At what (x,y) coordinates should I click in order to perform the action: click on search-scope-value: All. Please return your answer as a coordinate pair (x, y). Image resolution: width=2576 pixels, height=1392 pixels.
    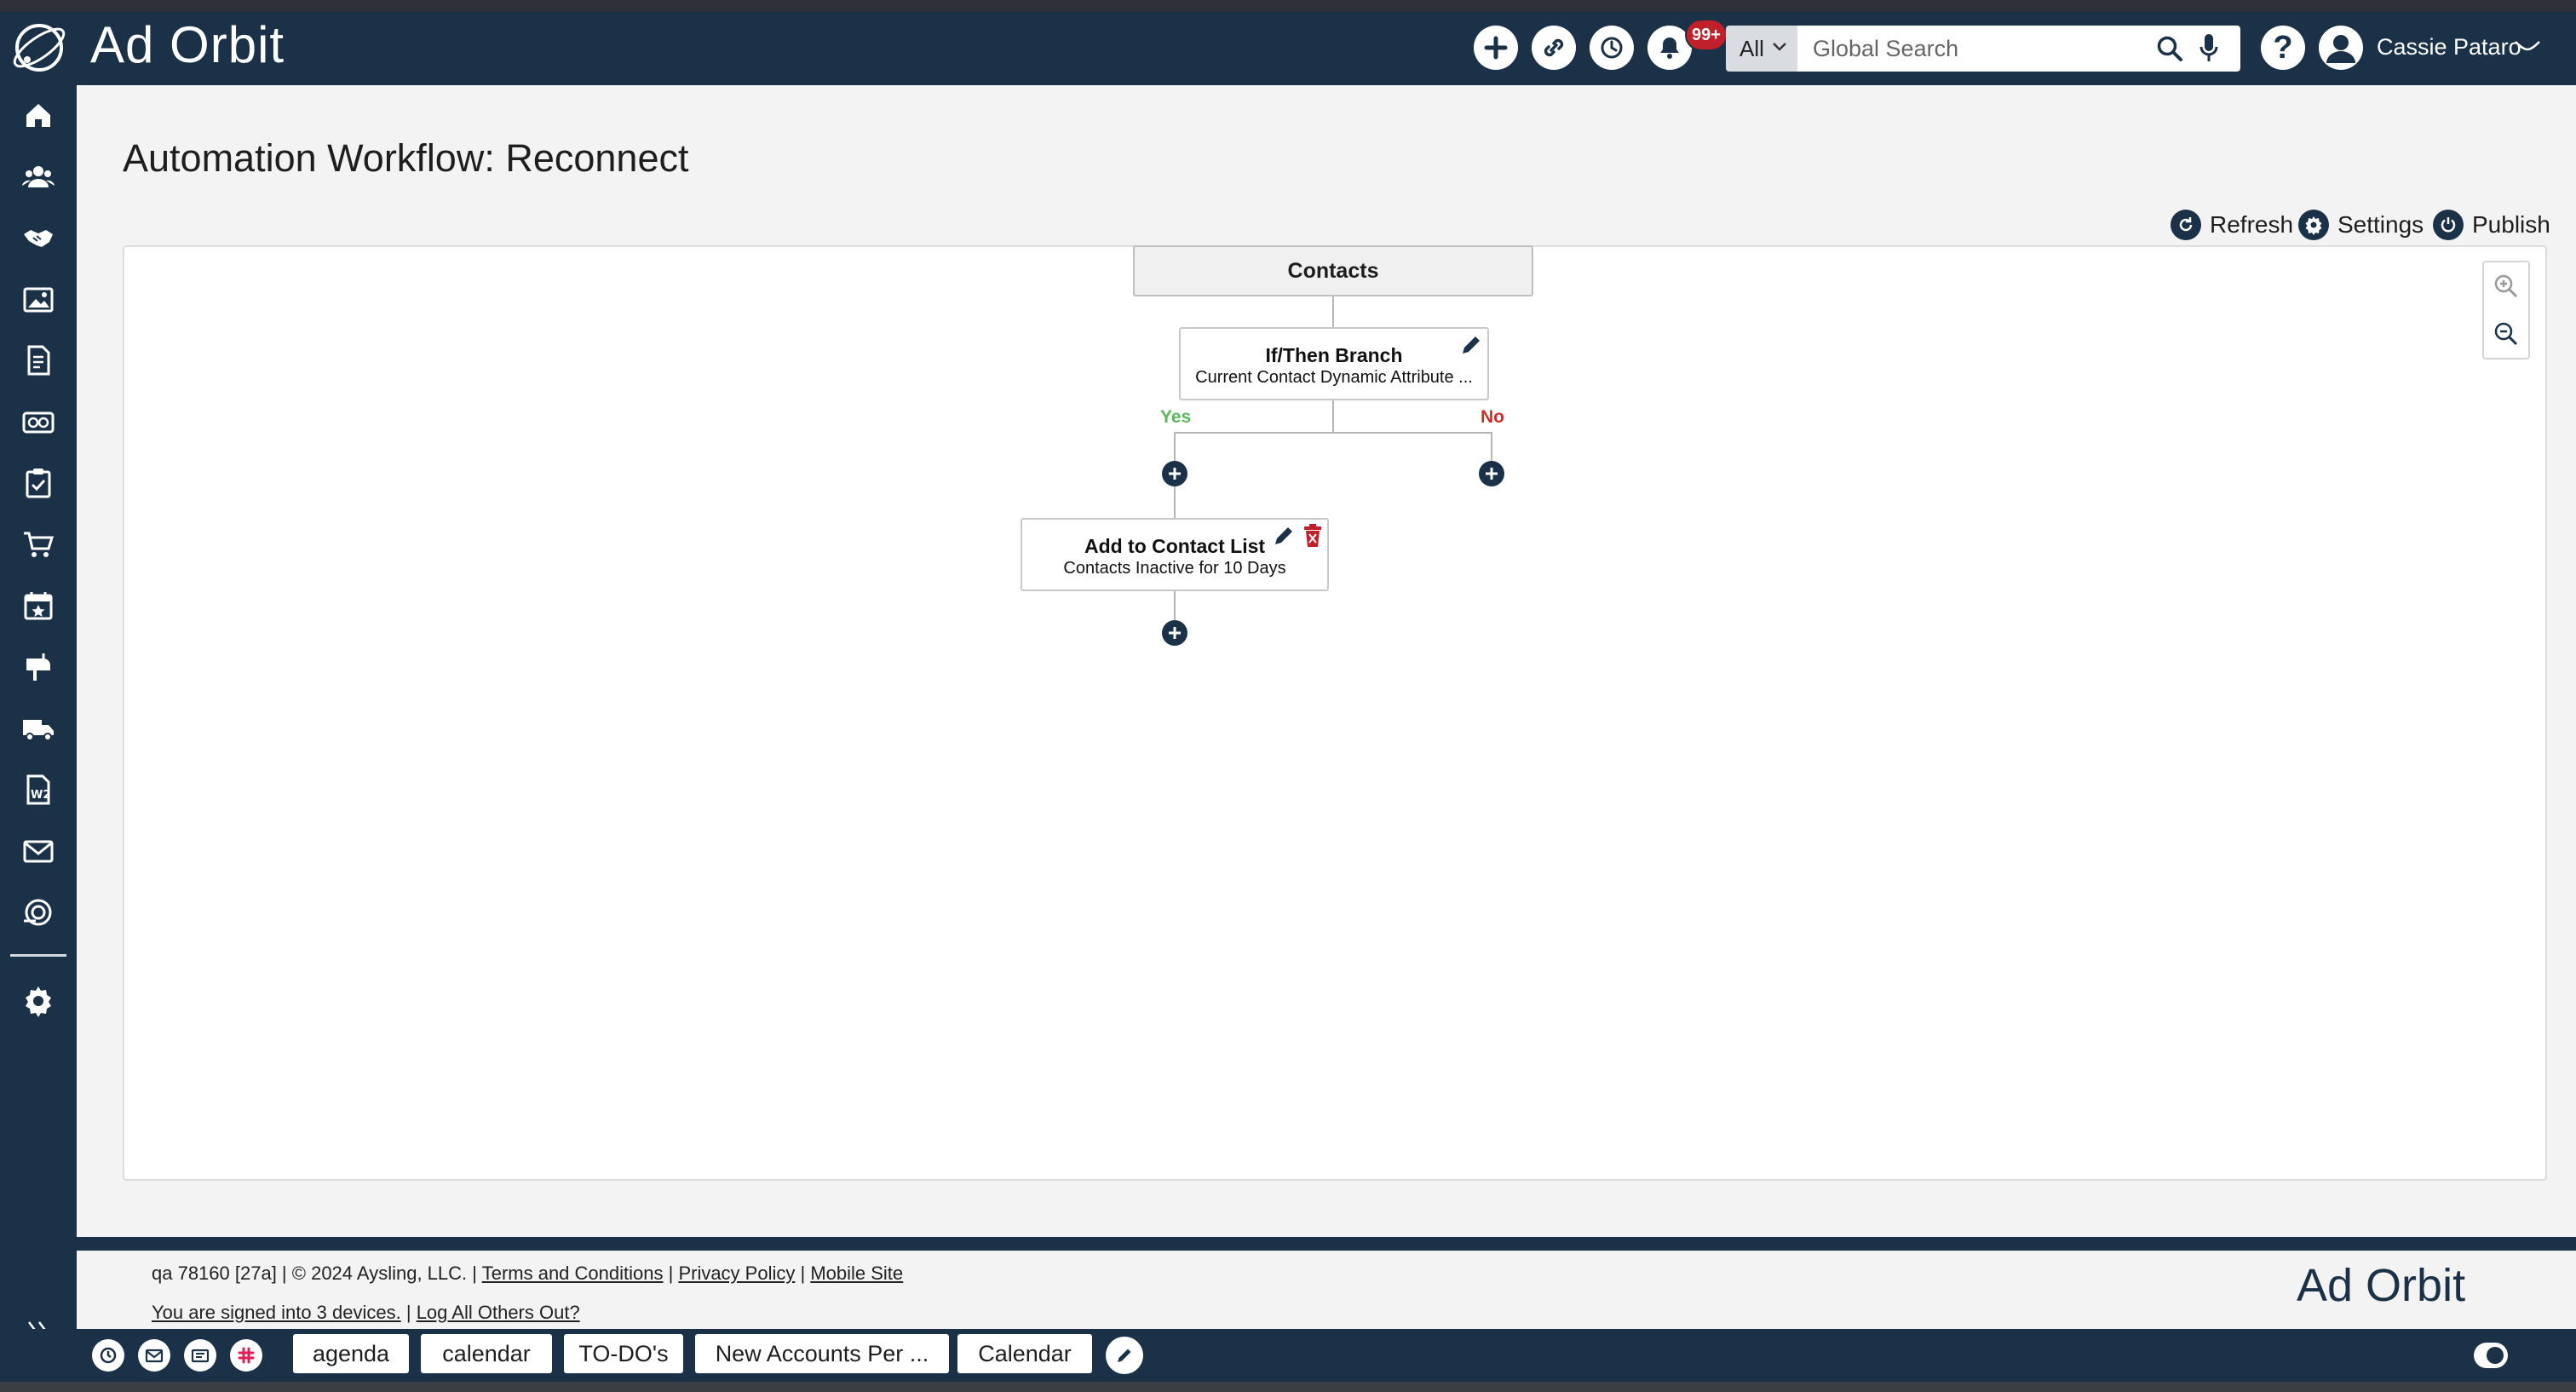
    Looking at the image, I should click on (1751, 48).